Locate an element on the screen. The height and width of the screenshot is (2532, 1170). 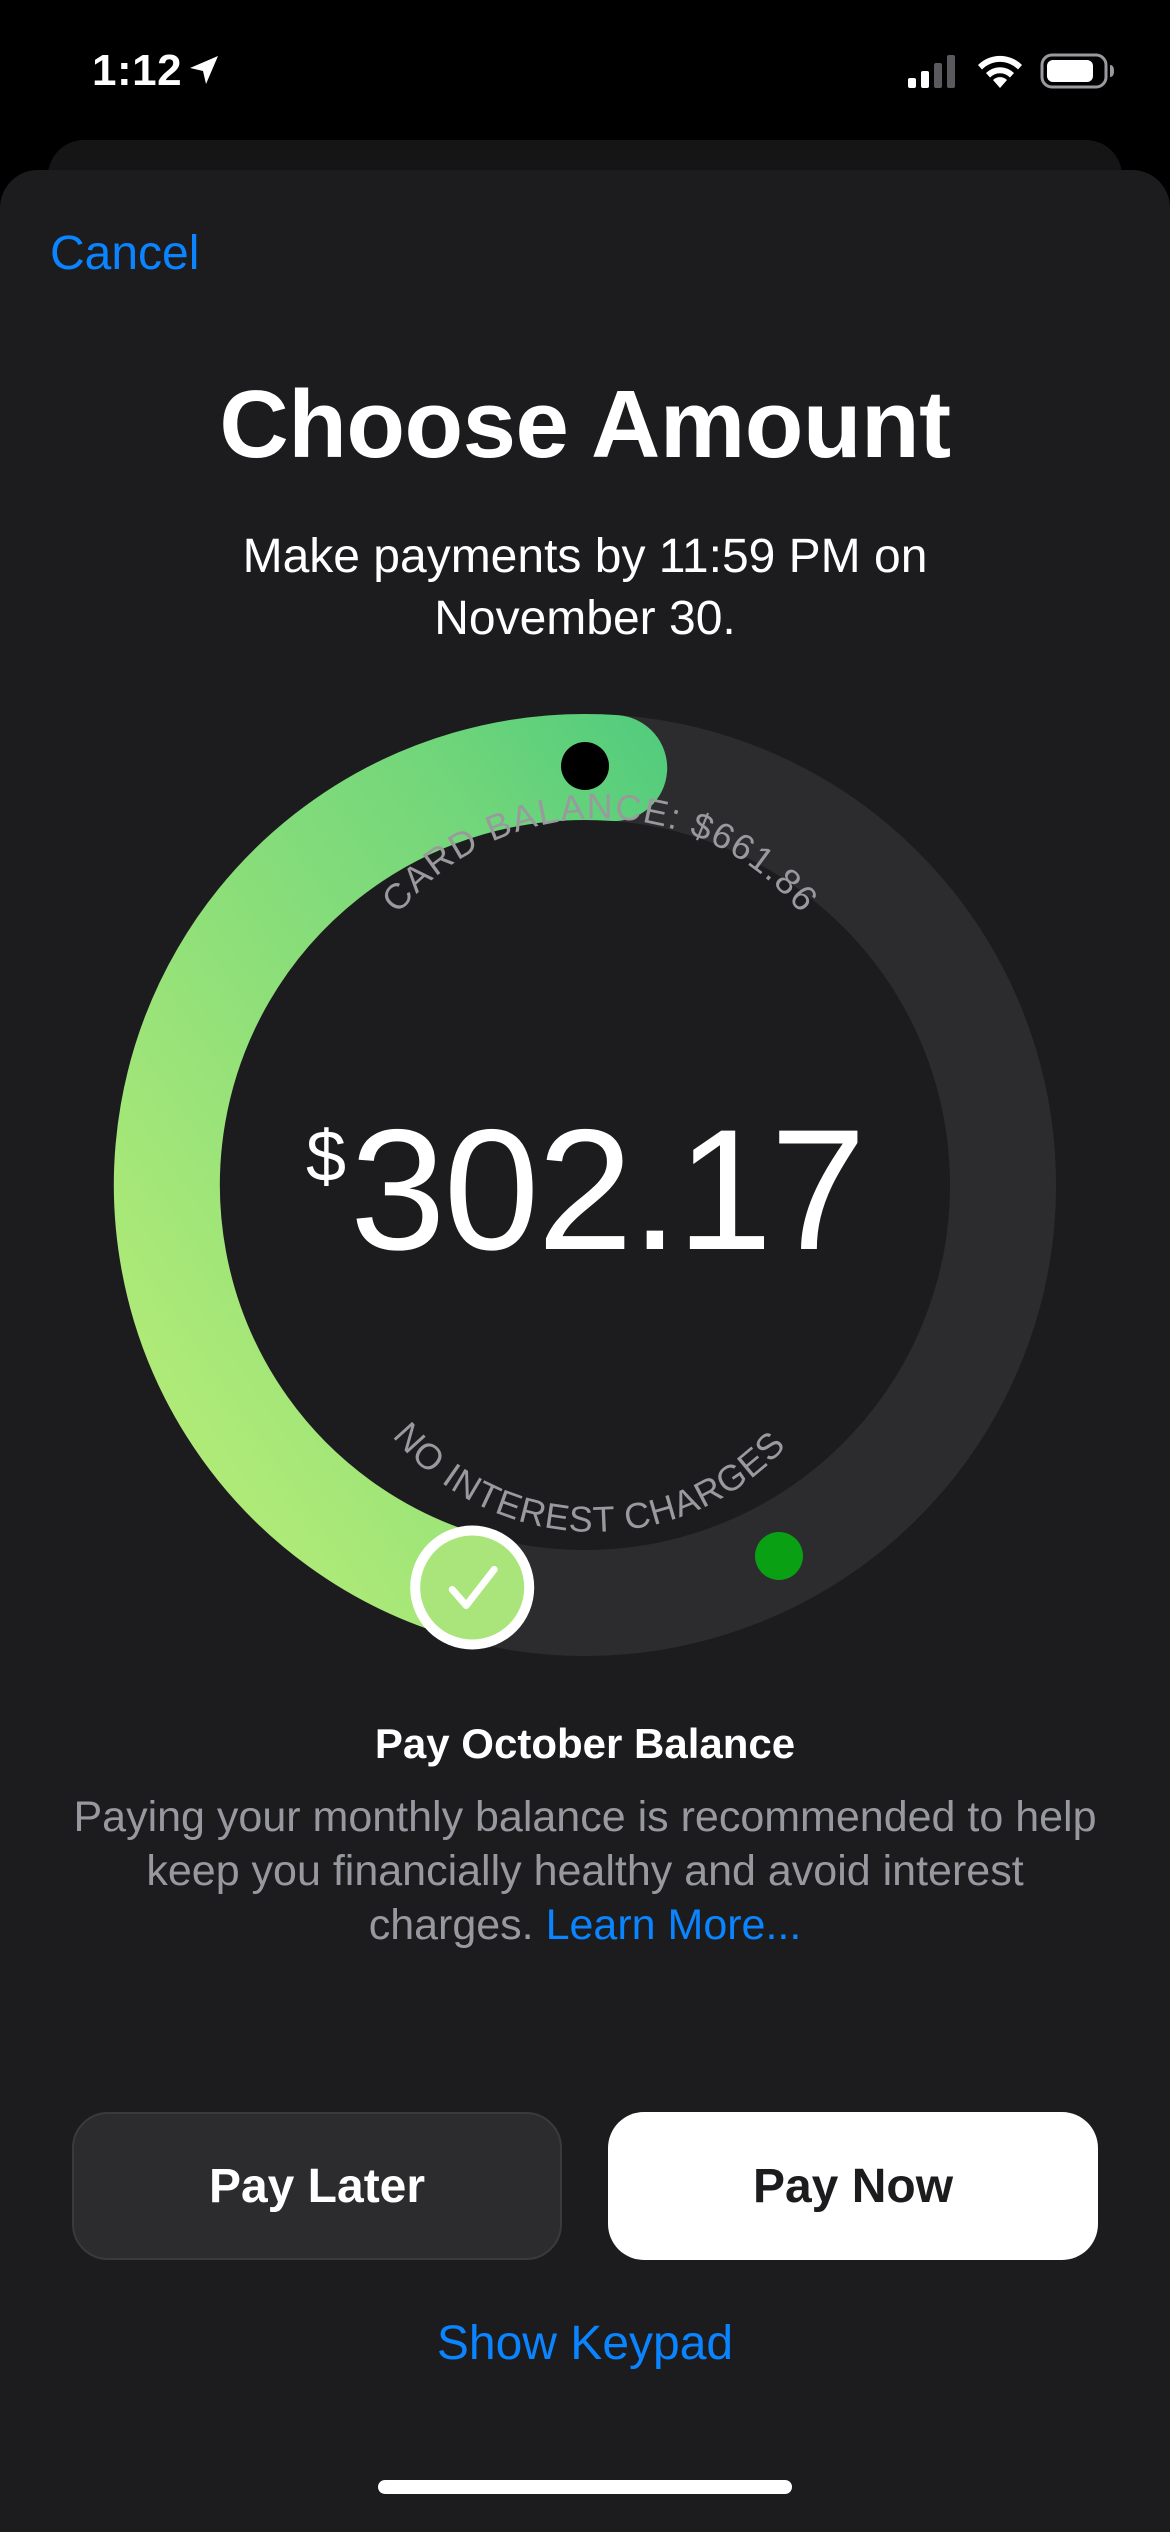
amount-value: 302.17 is located at coordinates (607, 1190).